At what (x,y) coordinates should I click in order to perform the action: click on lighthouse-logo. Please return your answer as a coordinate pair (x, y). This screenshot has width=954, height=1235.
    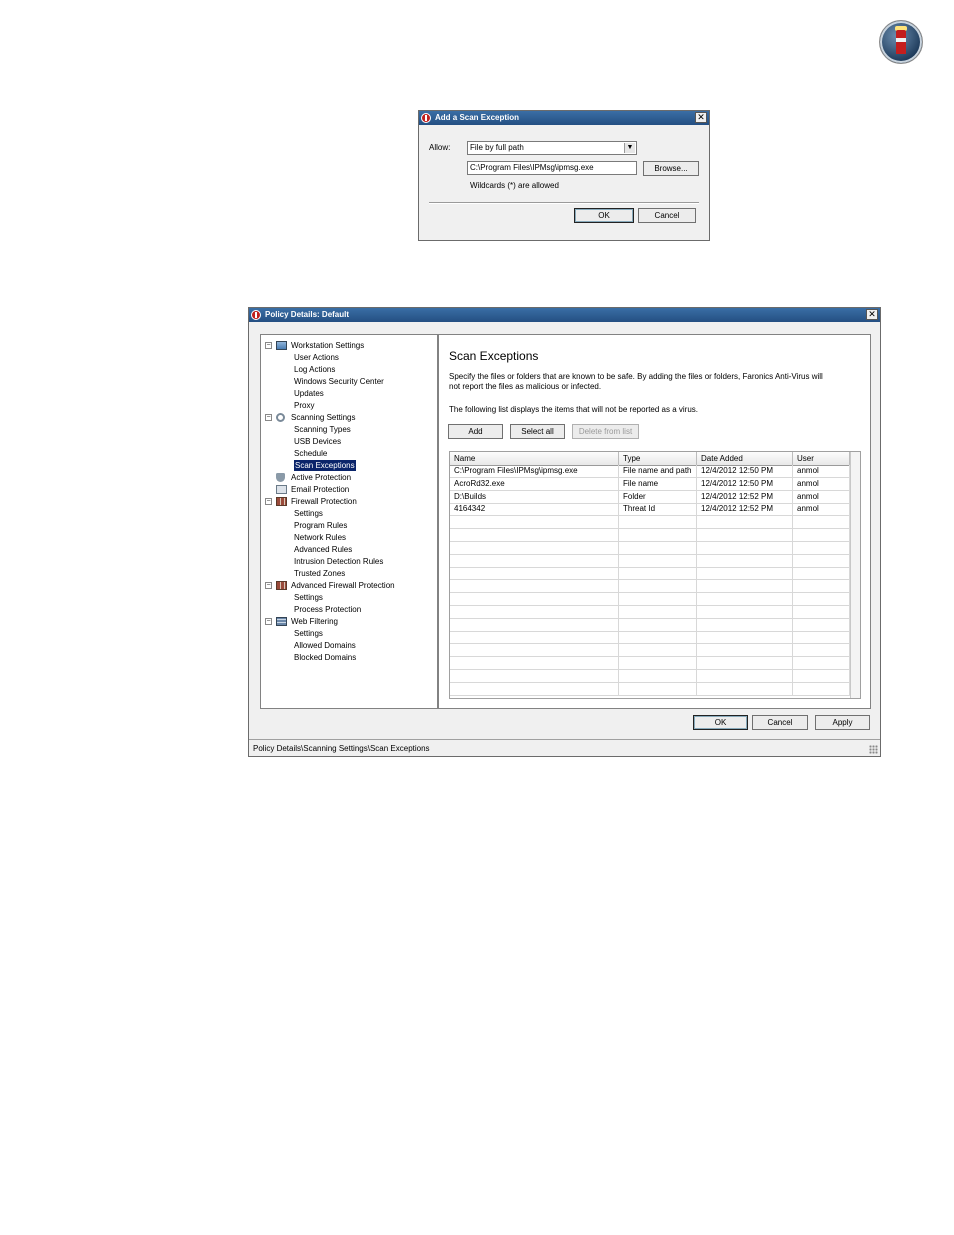
    Looking at the image, I should click on (901, 42).